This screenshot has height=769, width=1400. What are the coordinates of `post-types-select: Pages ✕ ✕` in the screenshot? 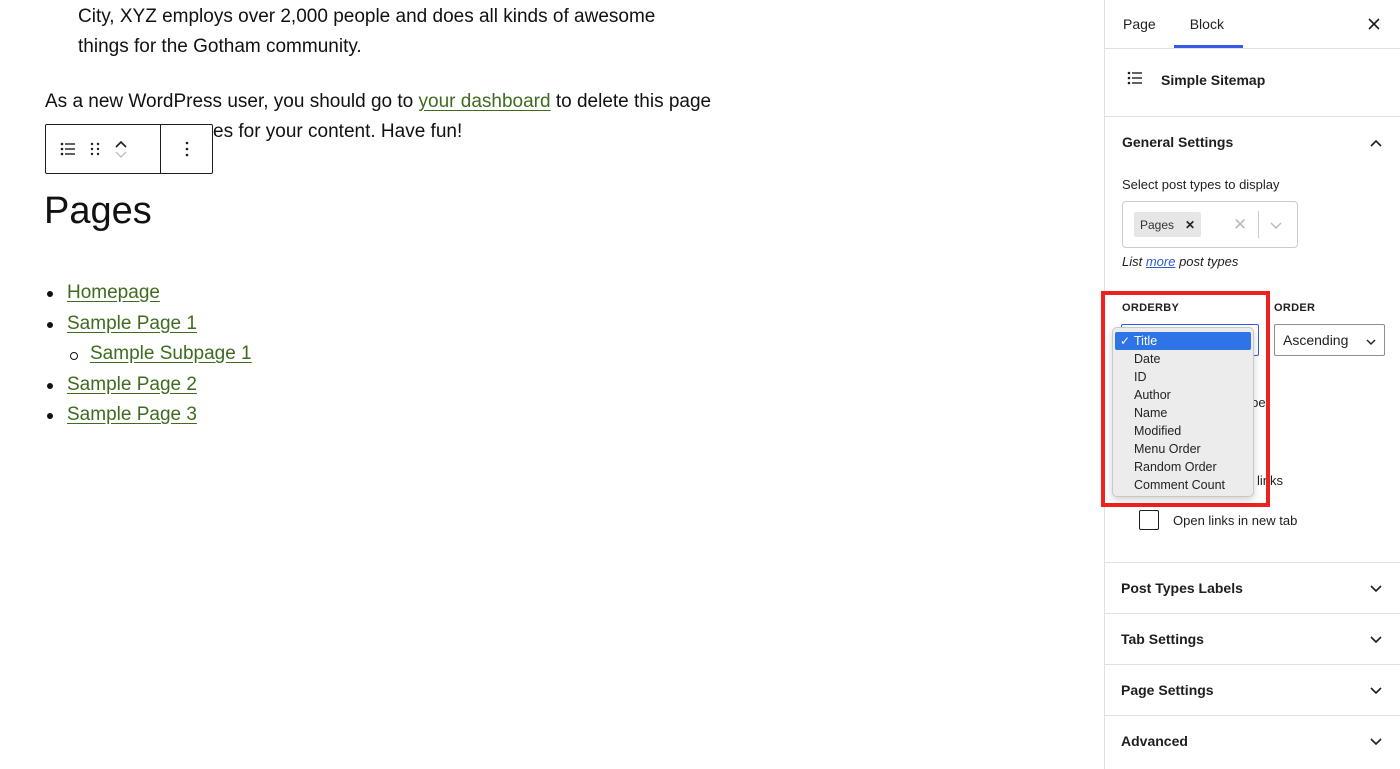 It's located at (1210, 224).